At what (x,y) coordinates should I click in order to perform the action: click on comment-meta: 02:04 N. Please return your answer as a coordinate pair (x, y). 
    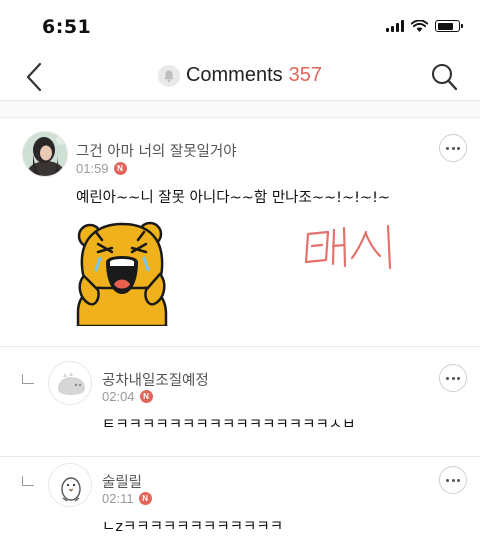
    Looking at the image, I should click on (127, 396).